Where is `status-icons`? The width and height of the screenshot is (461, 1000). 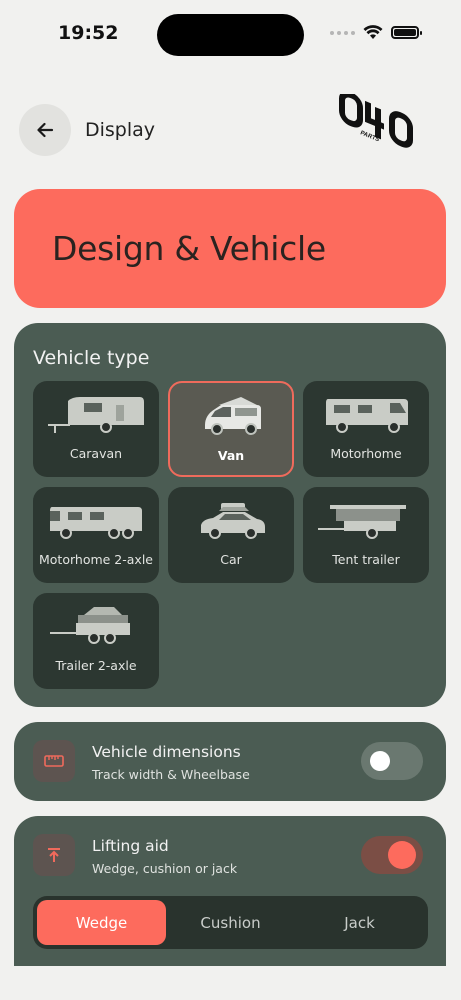 status-icons is located at coordinates (376, 32).